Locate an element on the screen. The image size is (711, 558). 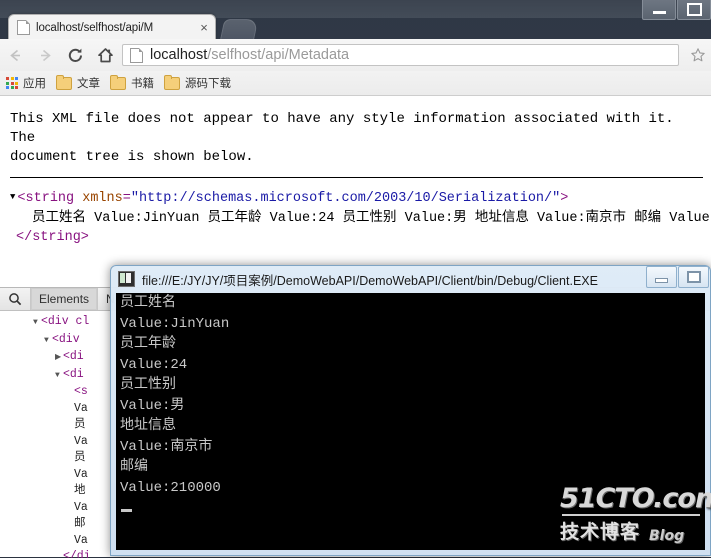
bookmark-item-apps: 应用 is located at coordinates (26, 83).